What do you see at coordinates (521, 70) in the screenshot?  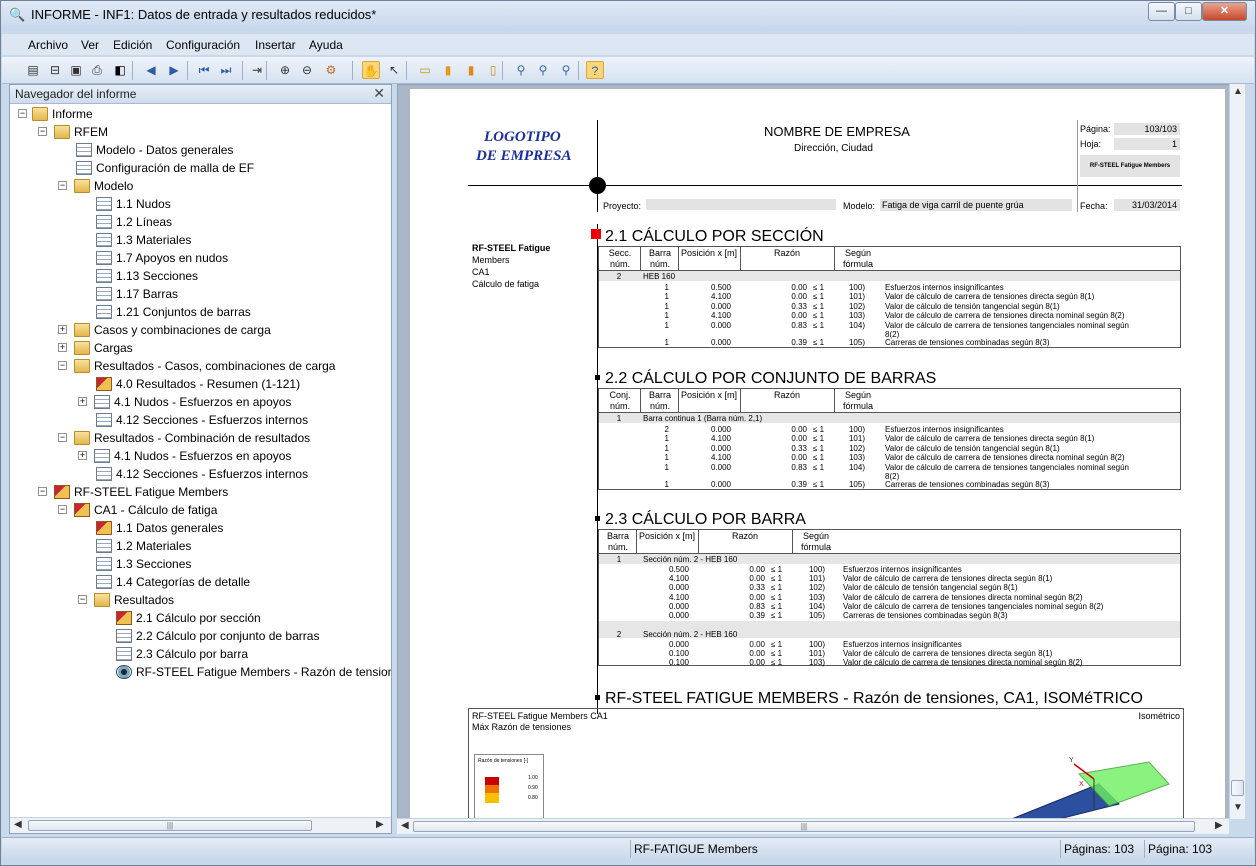 I see `link-icon: ⚲` at bounding box center [521, 70].